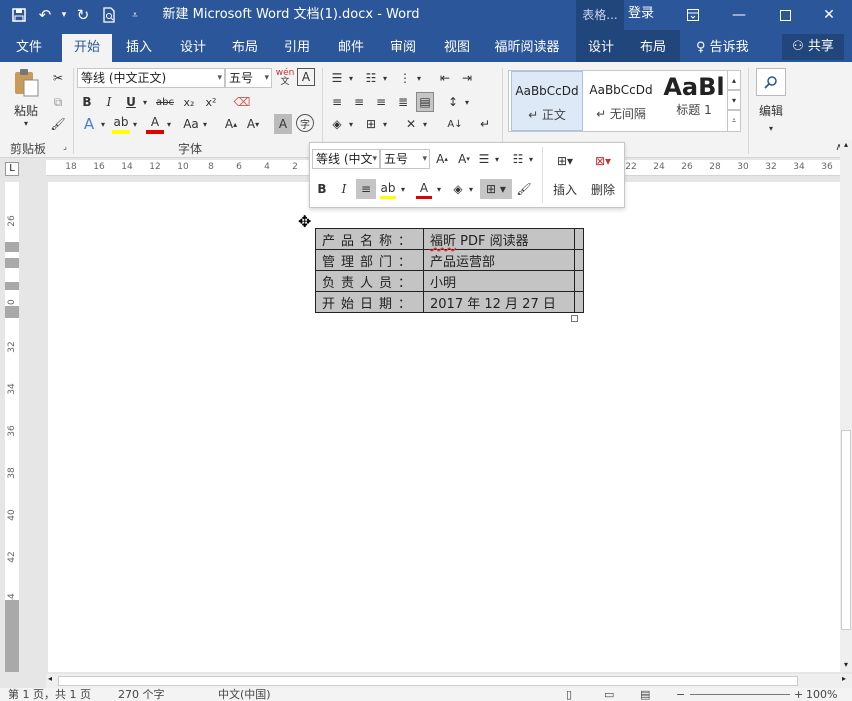  What do you see at coordinates (645, 694) in the screenshot?
I see `web-layout-icon: ▤` at bounding box center [645, 694].